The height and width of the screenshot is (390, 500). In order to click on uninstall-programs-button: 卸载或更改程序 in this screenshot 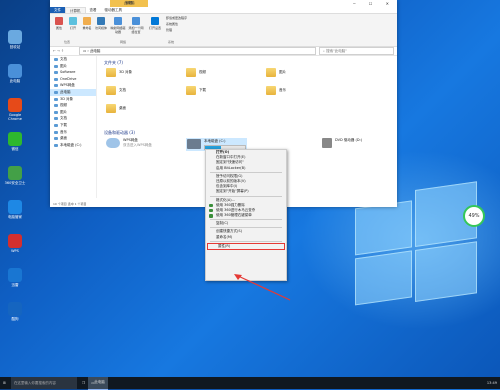, I will do `click(186, 18)`.